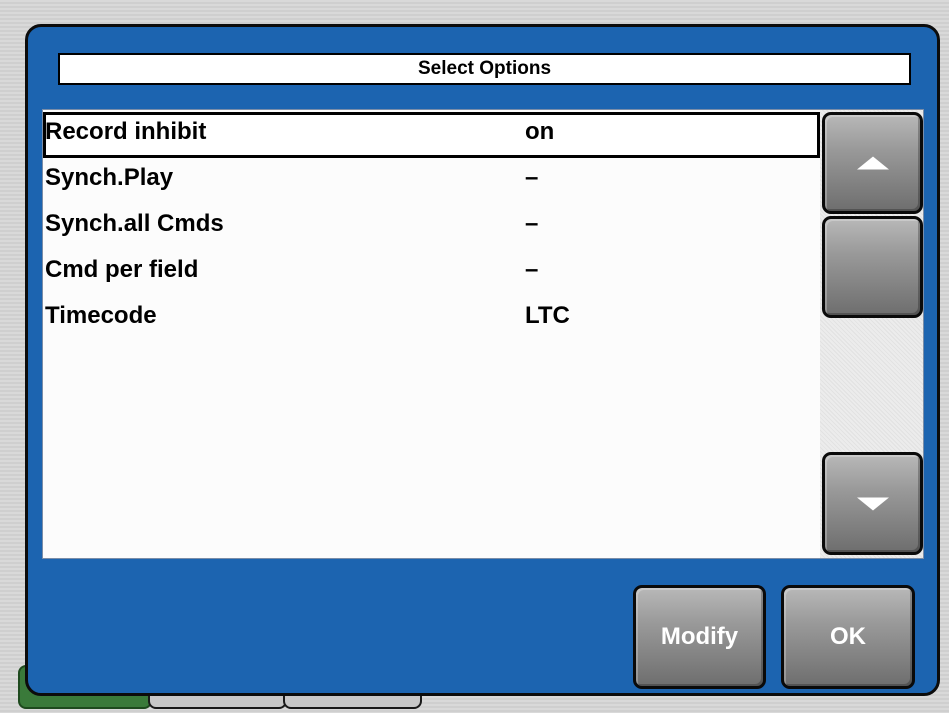 The width and height of the screenshot is (949, 713). Describe the element at coordinates (431, 135) in the screenshot. I see `option-row-record-inhibit: Record inhibit on` at that location.